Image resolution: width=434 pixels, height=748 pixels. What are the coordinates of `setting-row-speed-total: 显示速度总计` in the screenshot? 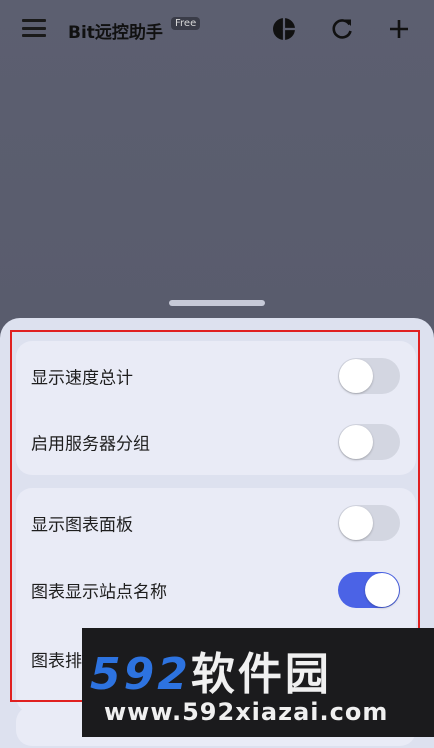 It's located at (216, 376).